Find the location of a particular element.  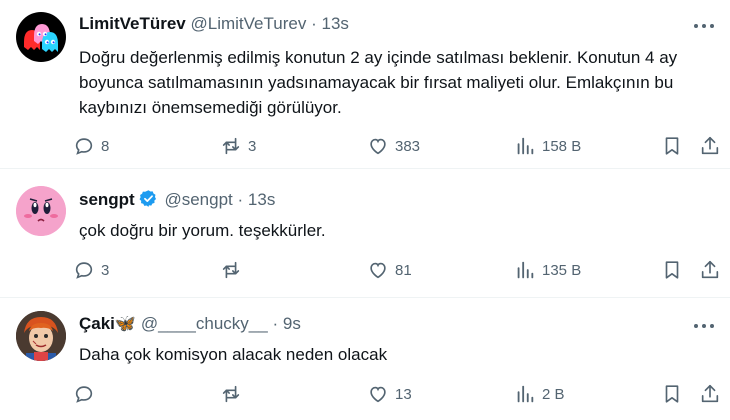

handle: @____chucky__ is located at coordinates (204, 323).